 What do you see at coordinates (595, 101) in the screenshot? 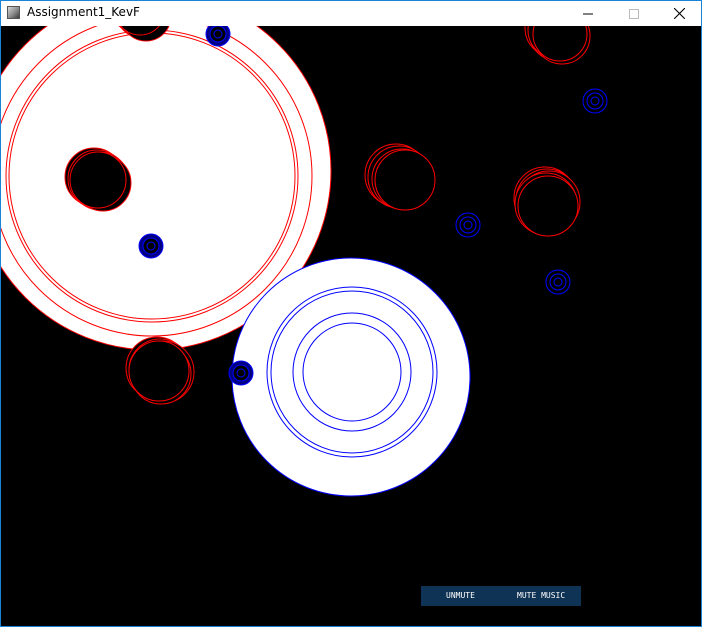
I see `blue-ring-right-top` at bounding box center [595, 101].